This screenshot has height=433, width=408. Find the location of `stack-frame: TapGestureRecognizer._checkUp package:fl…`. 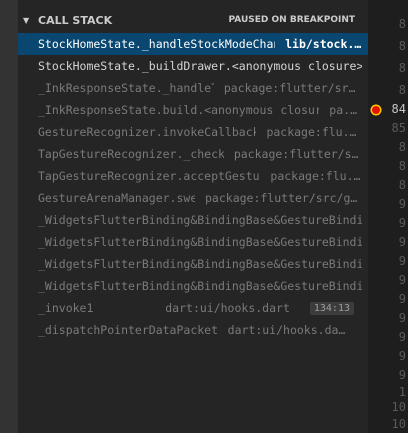

stack-frame: TapGestureRecognizer._checkUp package:fl… is located at coordinates (193, 154).